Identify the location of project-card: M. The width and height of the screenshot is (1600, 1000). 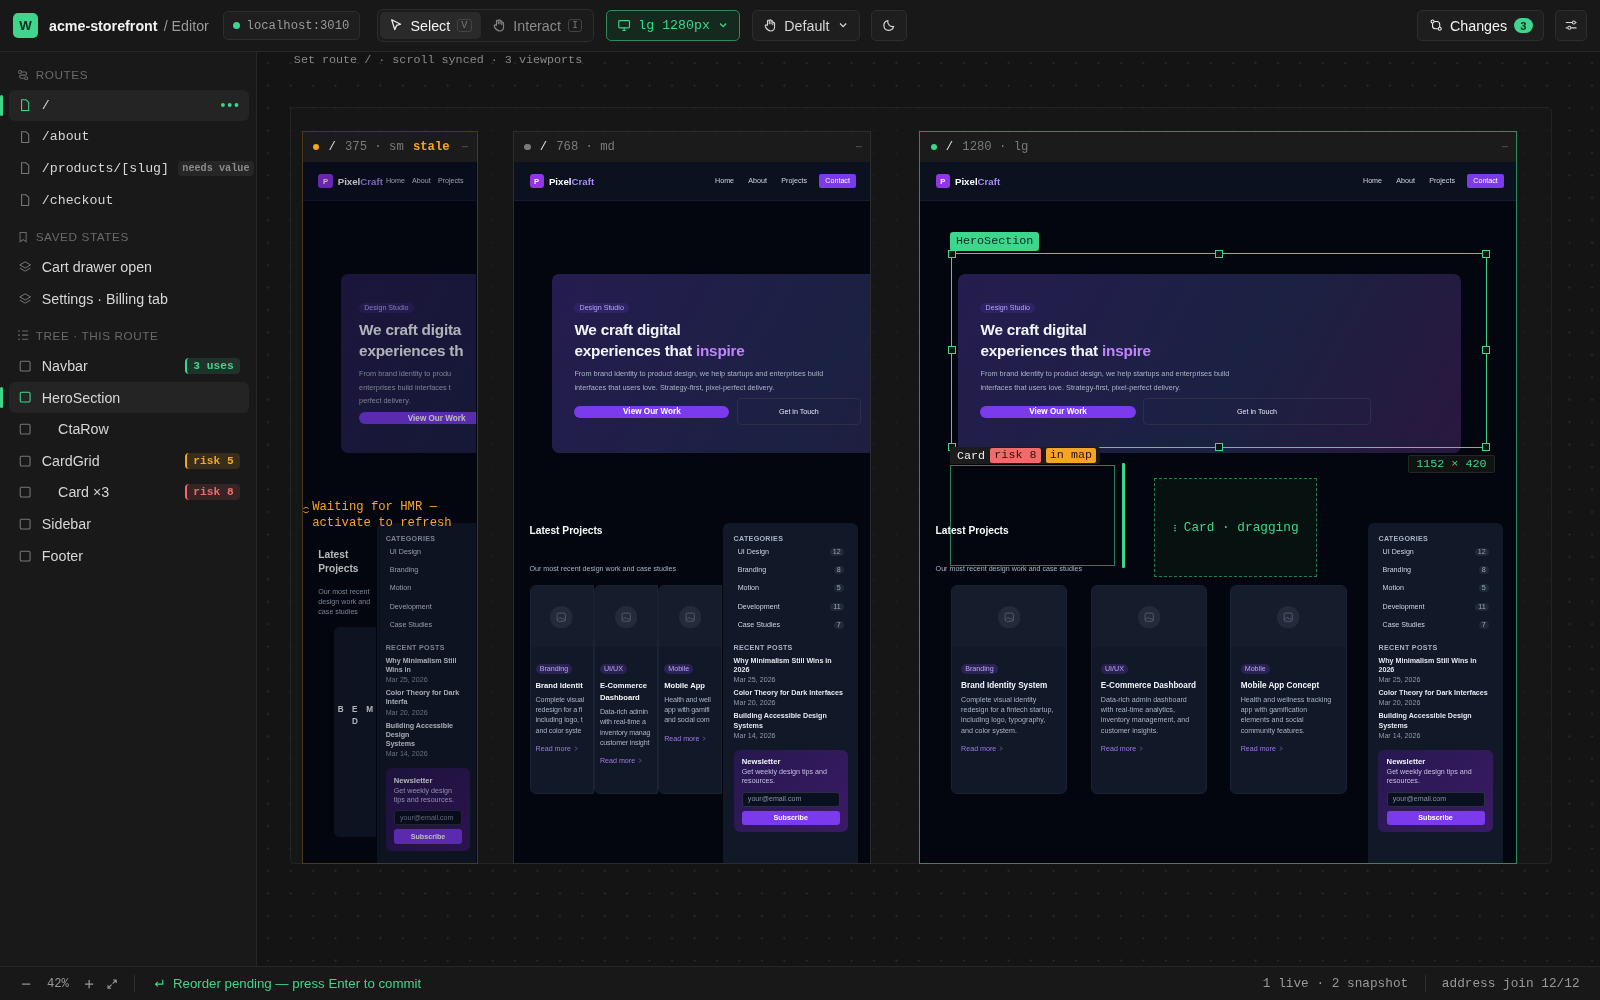
(369, 732).